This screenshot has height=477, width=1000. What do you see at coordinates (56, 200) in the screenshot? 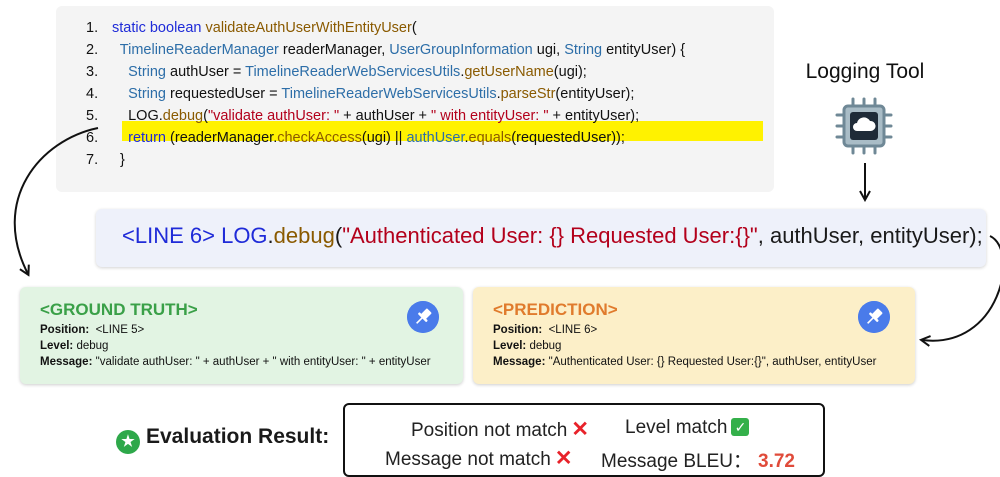
I see `arrow-to-ground-truth` at bounding box center [56, 200].